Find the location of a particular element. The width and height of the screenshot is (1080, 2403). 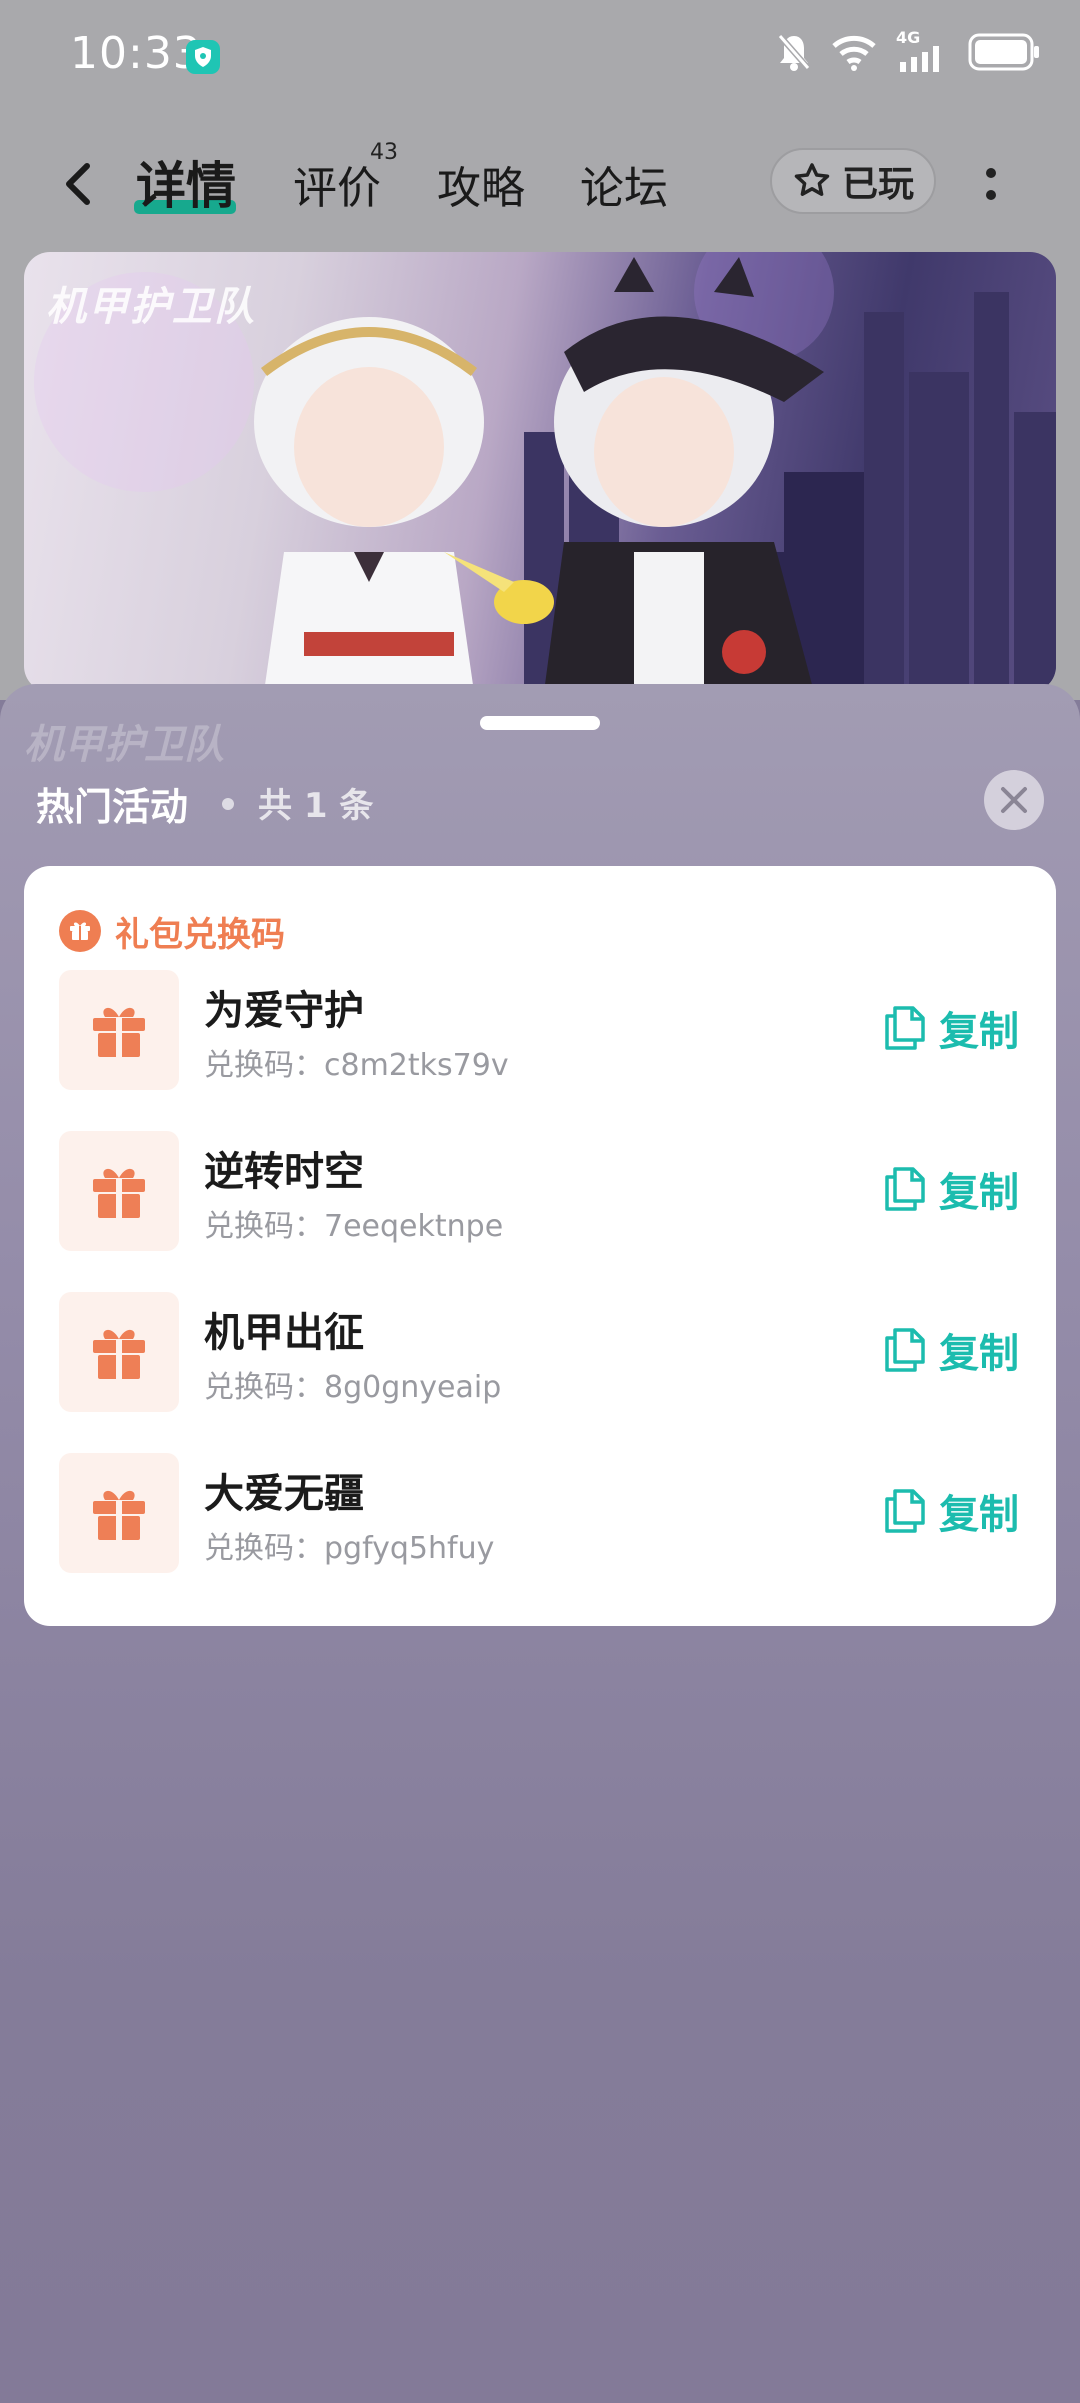

more-options-icon is located at coordinates (991, 185).